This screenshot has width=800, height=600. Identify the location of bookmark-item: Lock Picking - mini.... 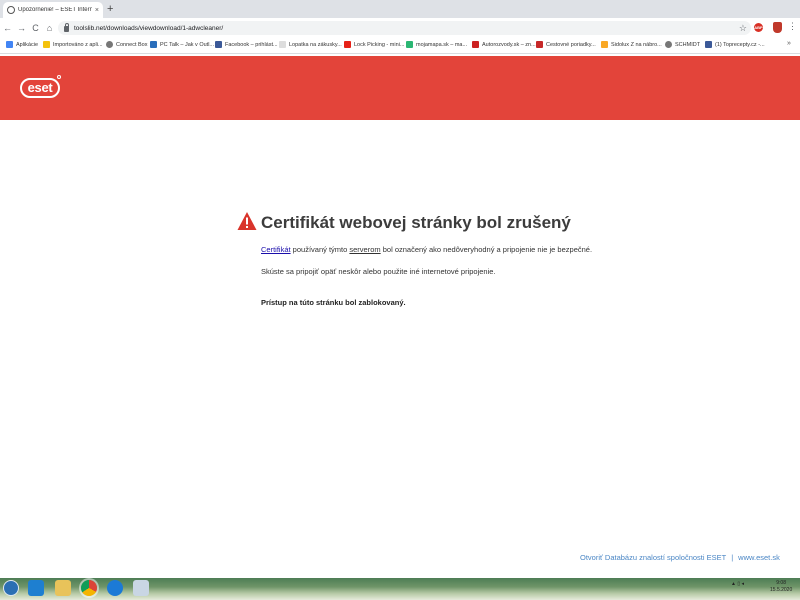
(374, 44).